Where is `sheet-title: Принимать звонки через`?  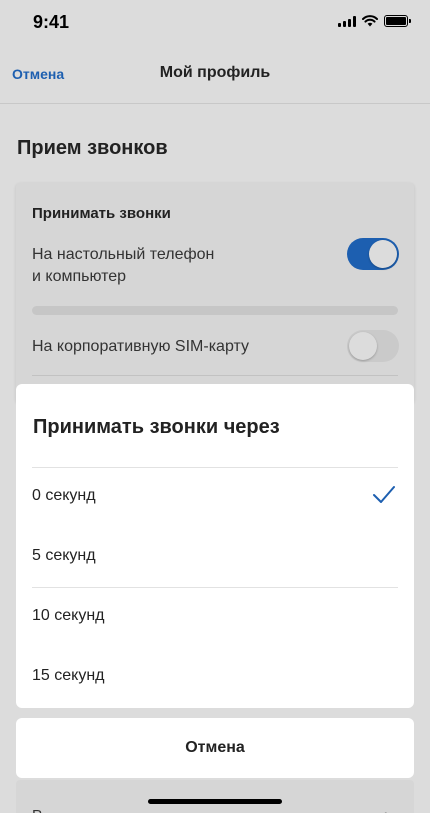
sheet-title: Принимать звонки через is located at coordinates (156, 427).